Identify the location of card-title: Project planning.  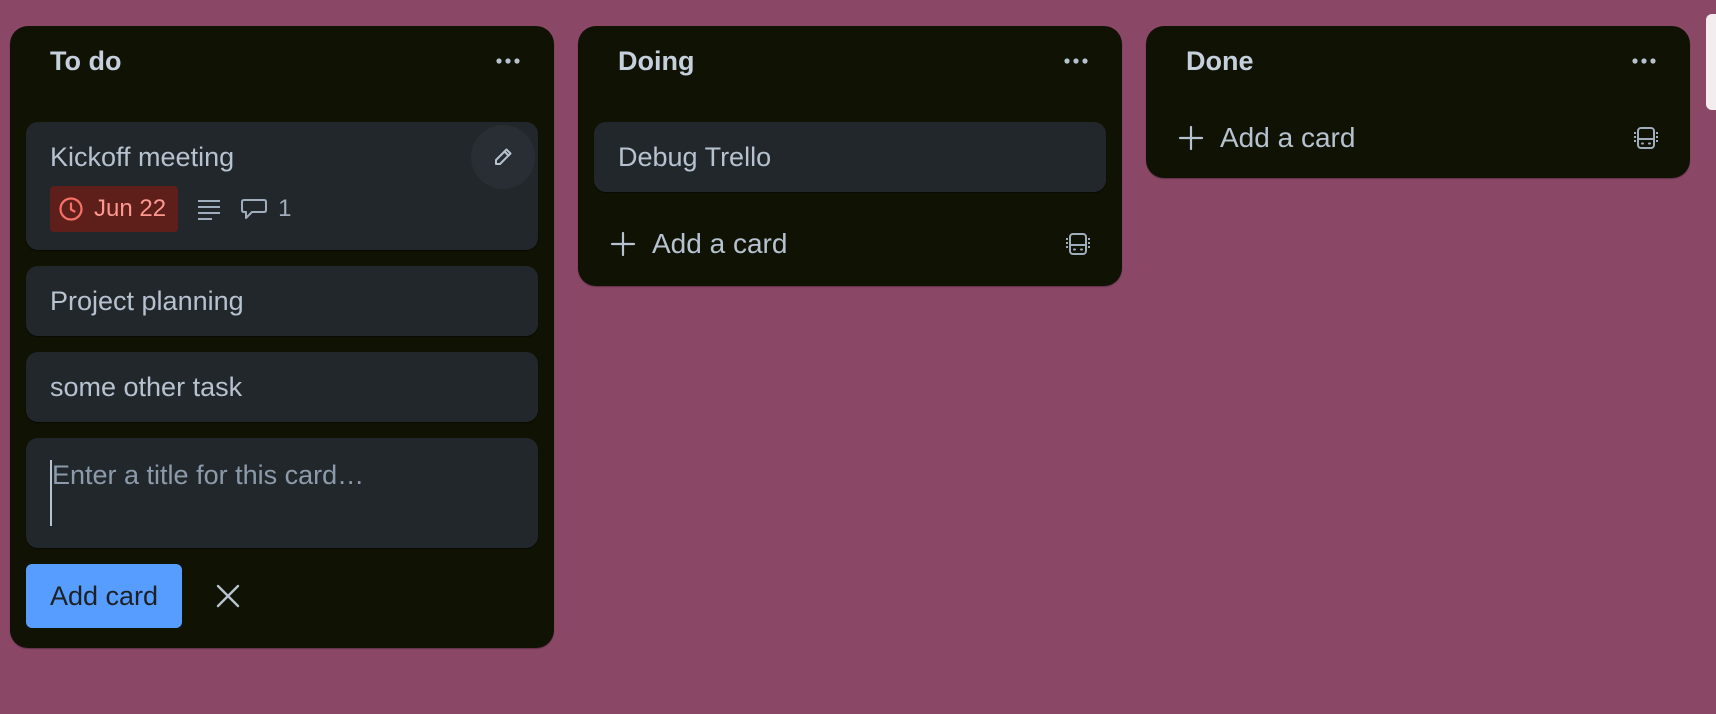
(147, 301).